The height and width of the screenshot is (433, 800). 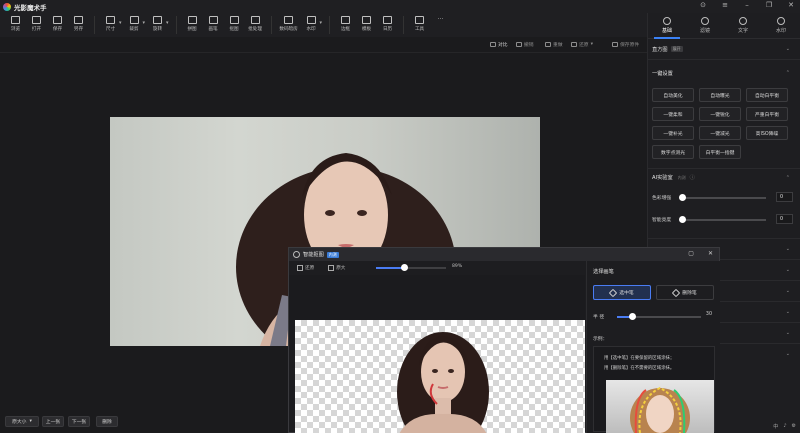 What do you see at coordinates (134, 20) in the screenshot?
I see `crop-icon` at bounding box center [134, 20].